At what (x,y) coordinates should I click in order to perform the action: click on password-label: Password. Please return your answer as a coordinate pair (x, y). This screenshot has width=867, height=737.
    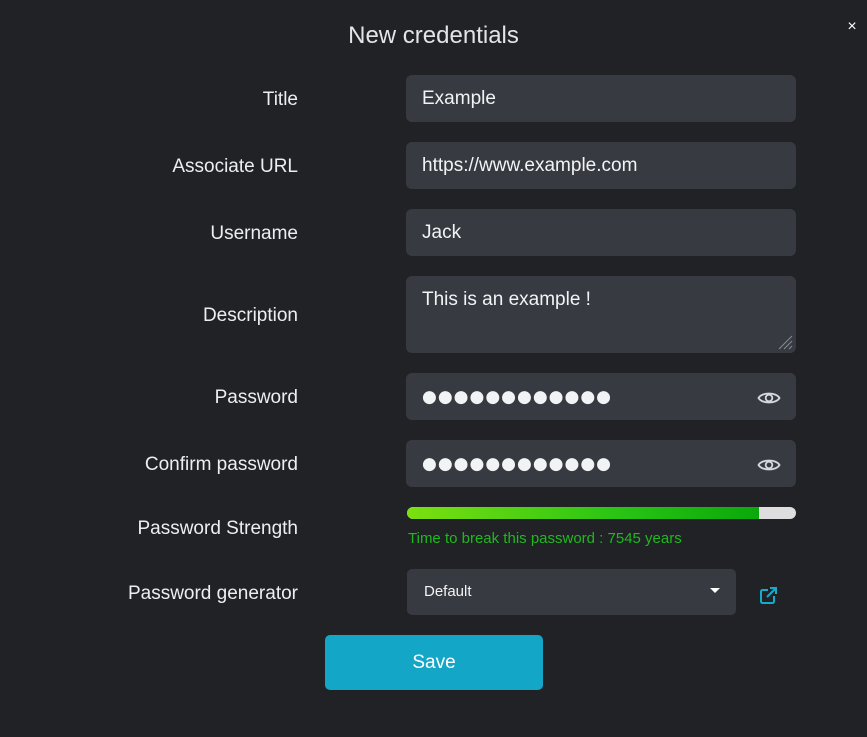
    Looking at the image, I should click on (256, 397).